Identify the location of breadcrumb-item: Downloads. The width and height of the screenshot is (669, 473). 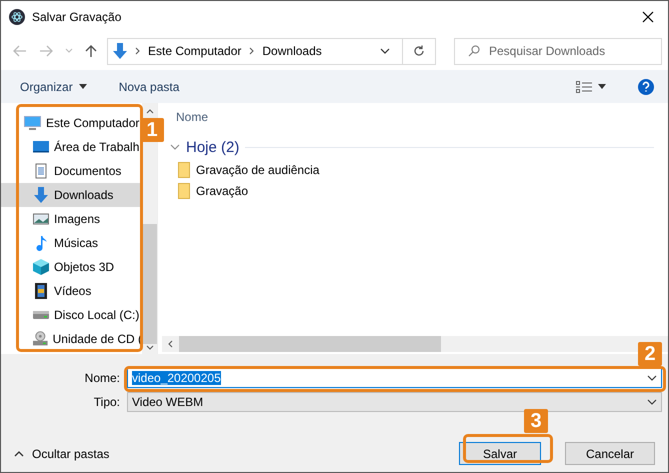
(292, 51).